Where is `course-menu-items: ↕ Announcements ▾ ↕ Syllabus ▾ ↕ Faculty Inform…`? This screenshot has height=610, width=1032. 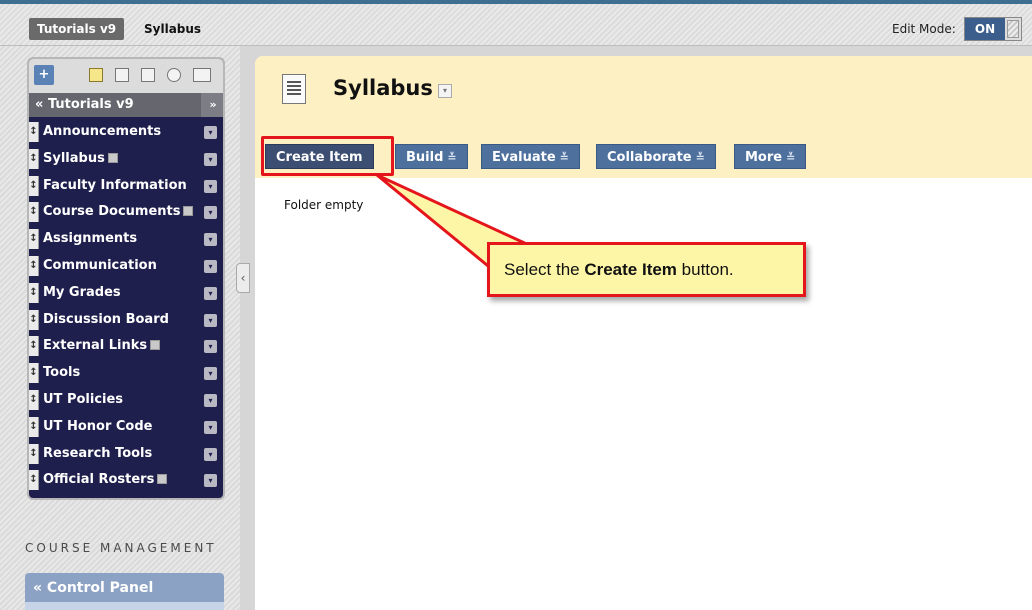
course-menu-items: ↕ Announcements ▾ ↕ Syllabus ▾ ↕ Faculty Inform… is located at coordinates (126, 306).